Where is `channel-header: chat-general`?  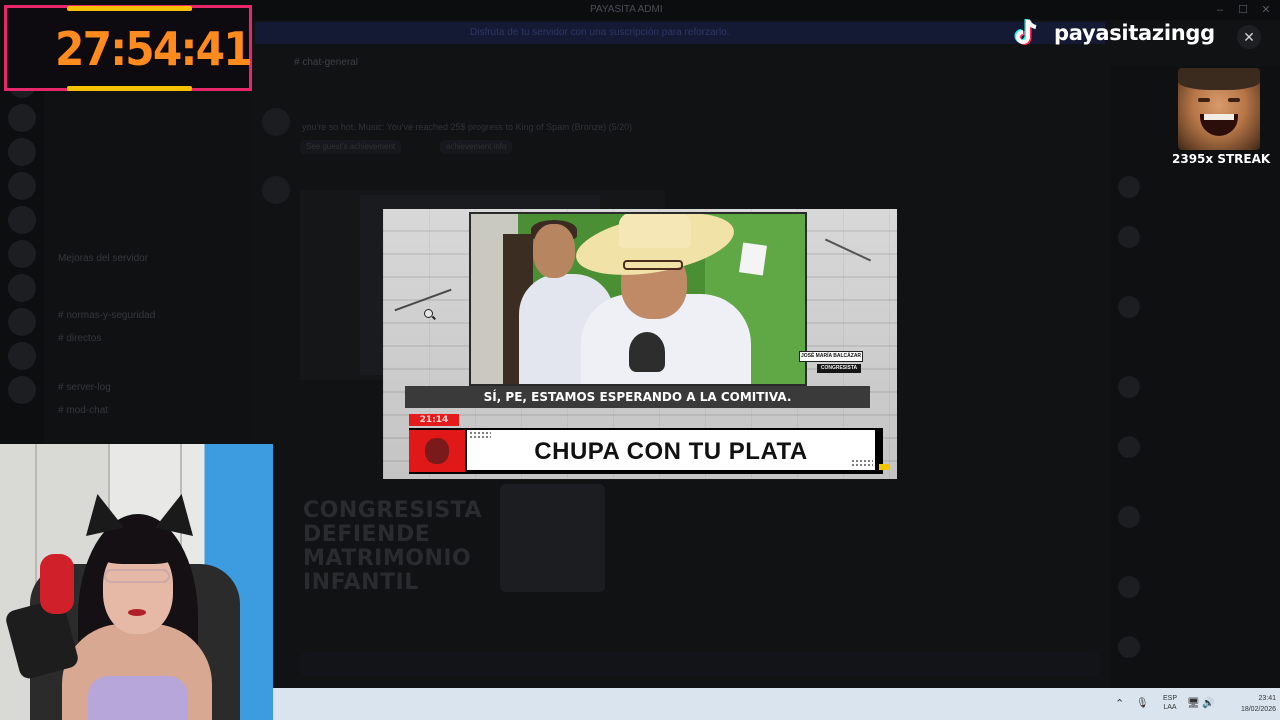 channel-header: chat-general is located at coordinates (685, 63).